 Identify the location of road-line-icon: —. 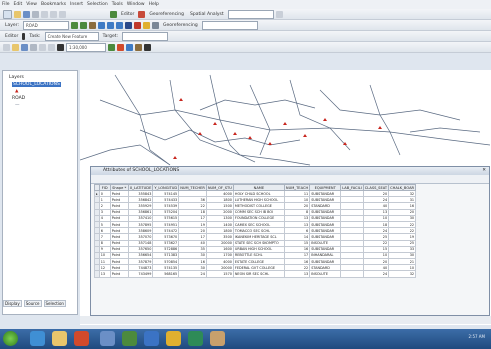
(17, 105).